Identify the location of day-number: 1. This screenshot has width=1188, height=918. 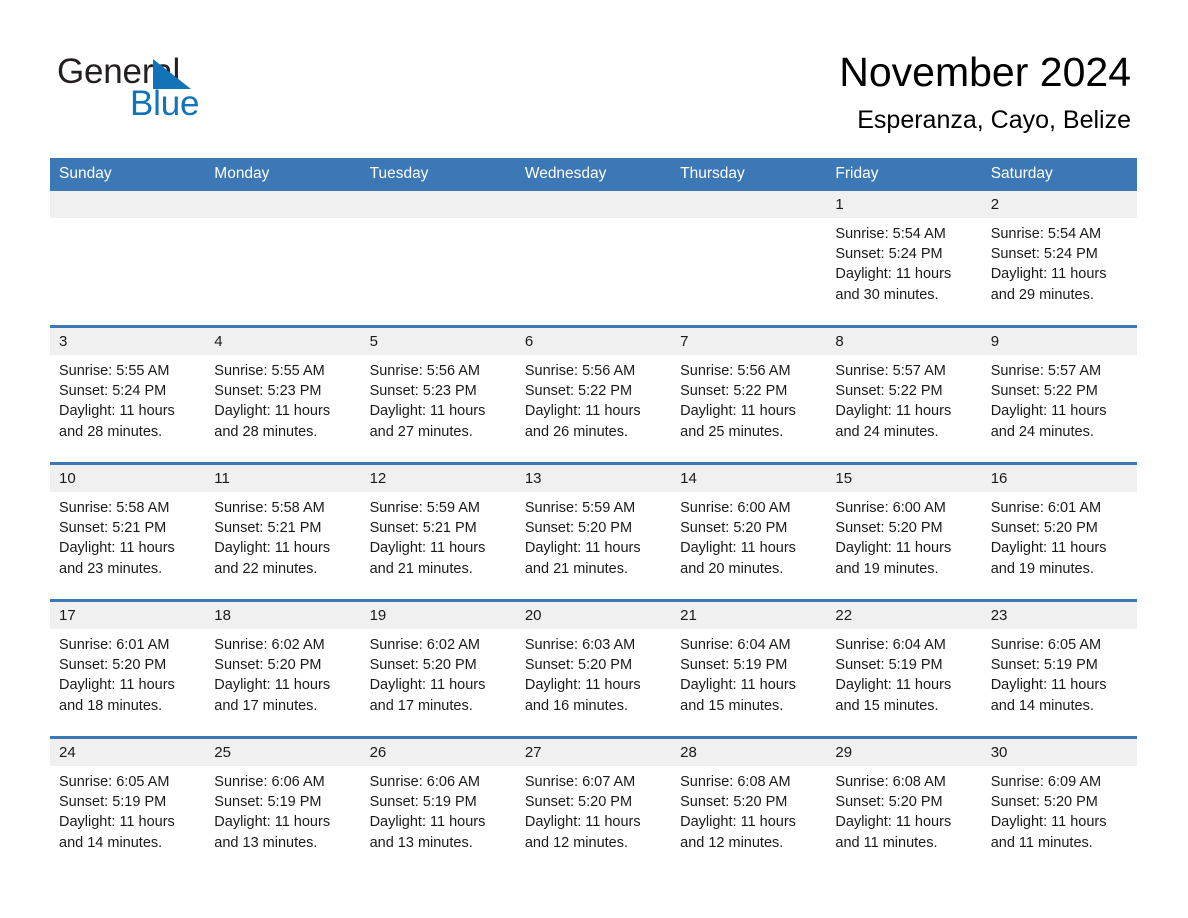
(904, 204).